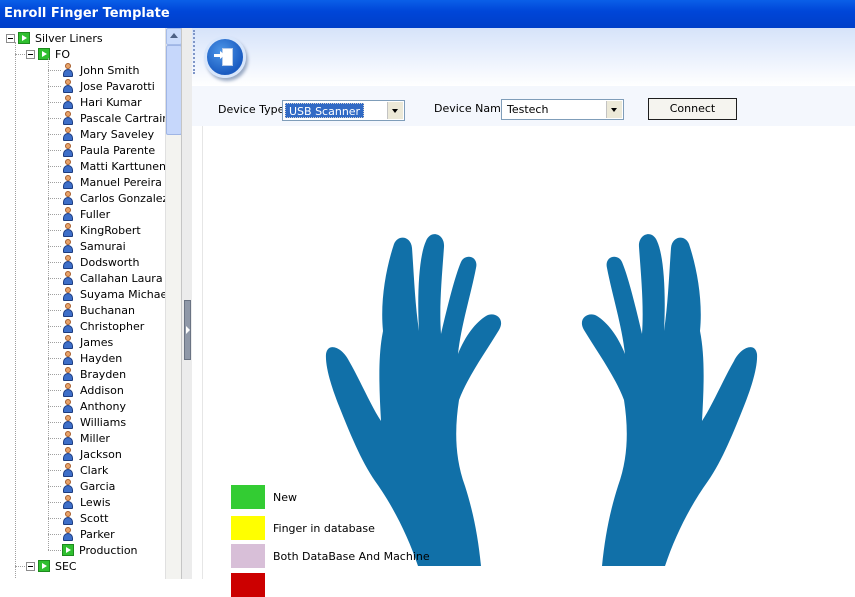 The width and height of the screenshot is (855, 597). What do you see at coordinates (97, 534) in the screenshot?
I see `user-name: Parker` at bounding box center [97, 534].